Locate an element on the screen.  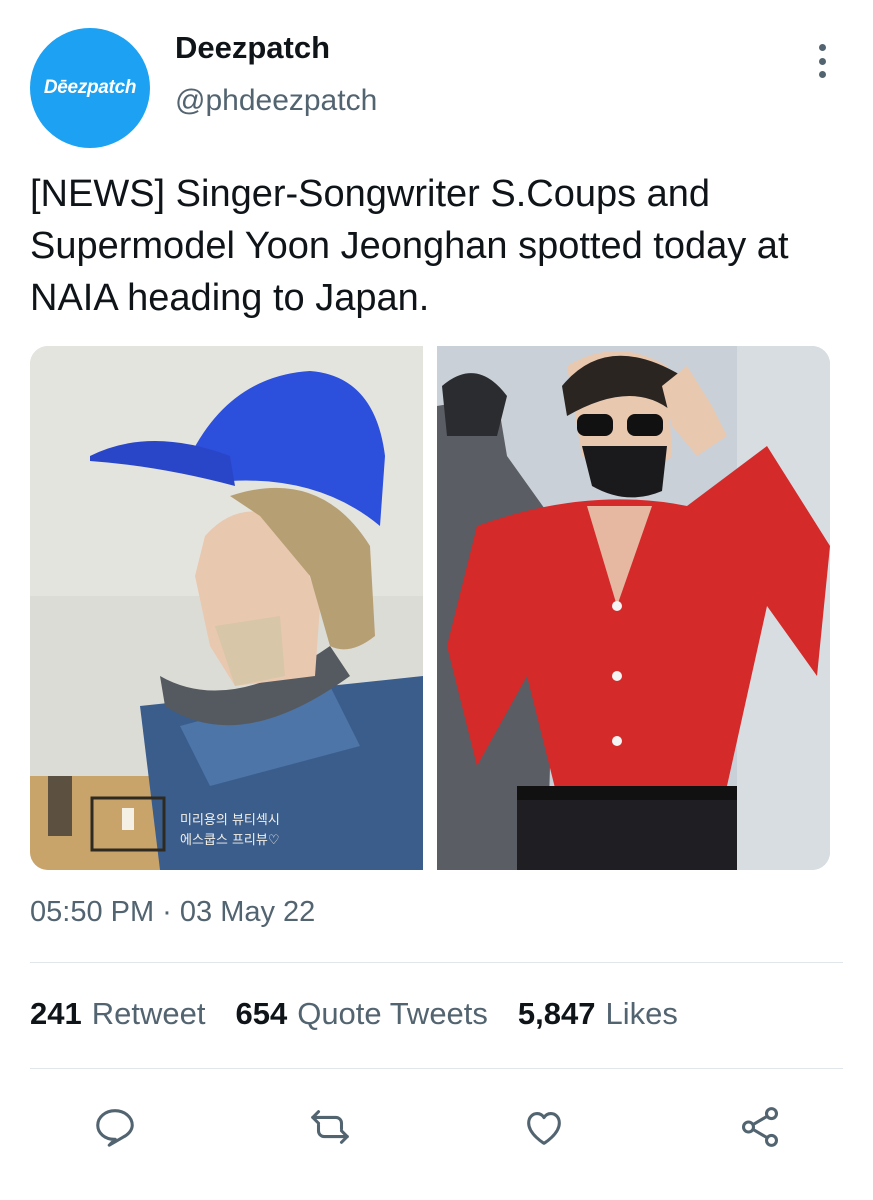
svg-text: 미리용의 뷰티섹시 is located at coordinates (230, 820).